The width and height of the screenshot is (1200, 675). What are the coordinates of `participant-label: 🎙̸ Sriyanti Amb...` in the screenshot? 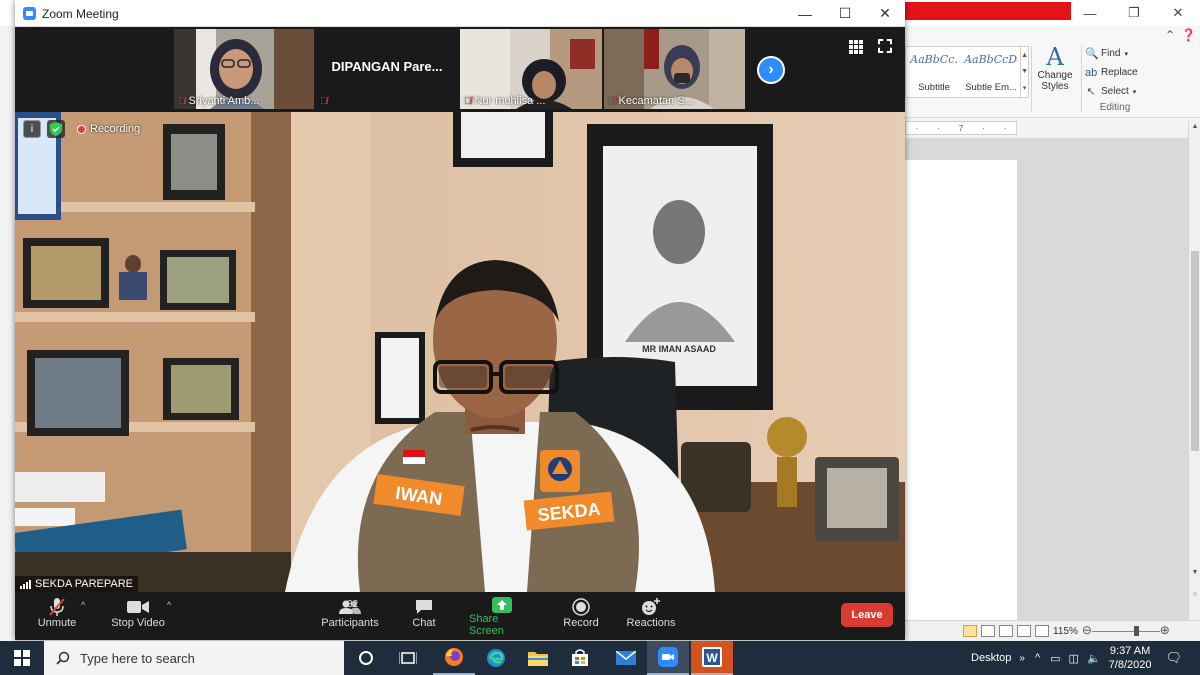 It's located at (218, 101).